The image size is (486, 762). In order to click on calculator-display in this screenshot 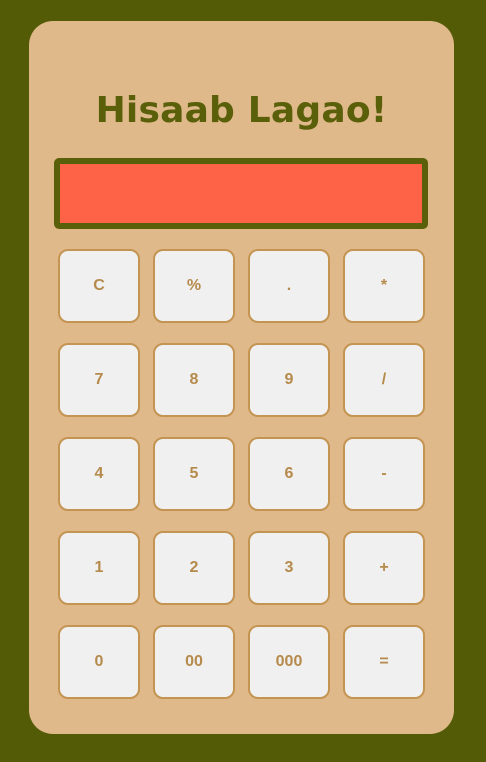, I will do `click(241, 193)`.